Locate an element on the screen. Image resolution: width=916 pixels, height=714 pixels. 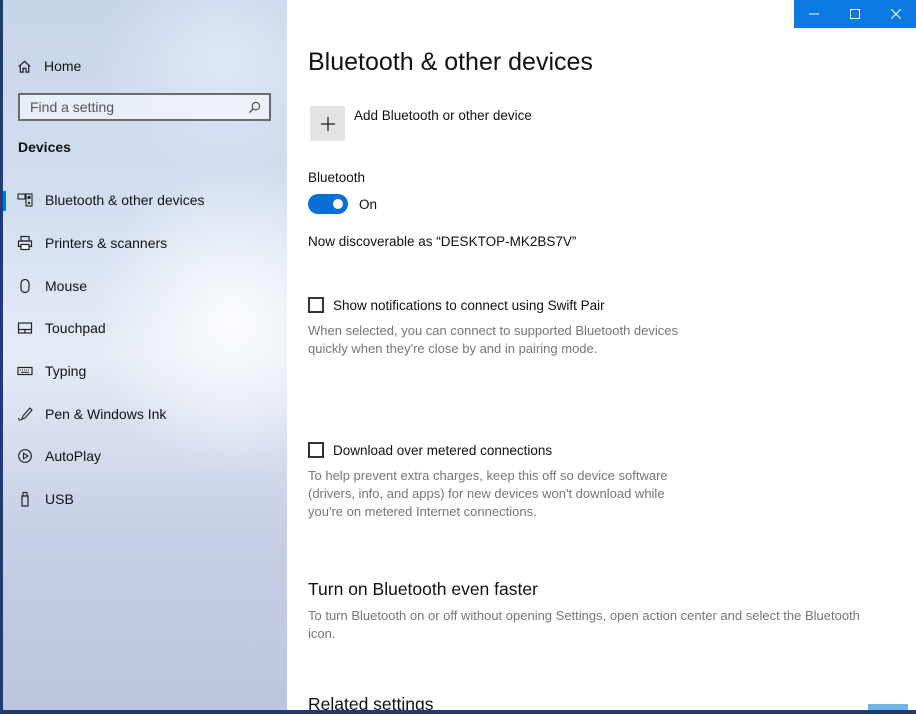
search-input is located at coordinates (138, 107).